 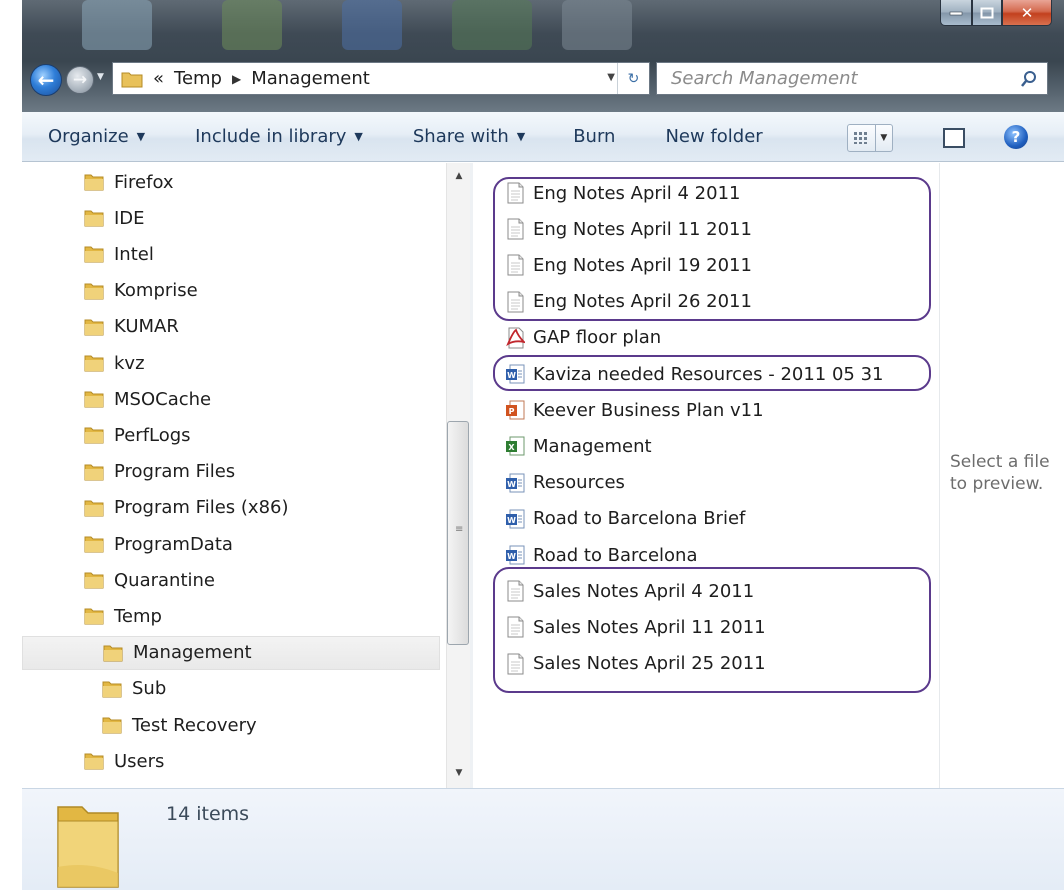 What do you see at coordinates (90, 136) in the screenshot?
I see `organize-menu: Organize ▼` at bounding box center [90, 136].